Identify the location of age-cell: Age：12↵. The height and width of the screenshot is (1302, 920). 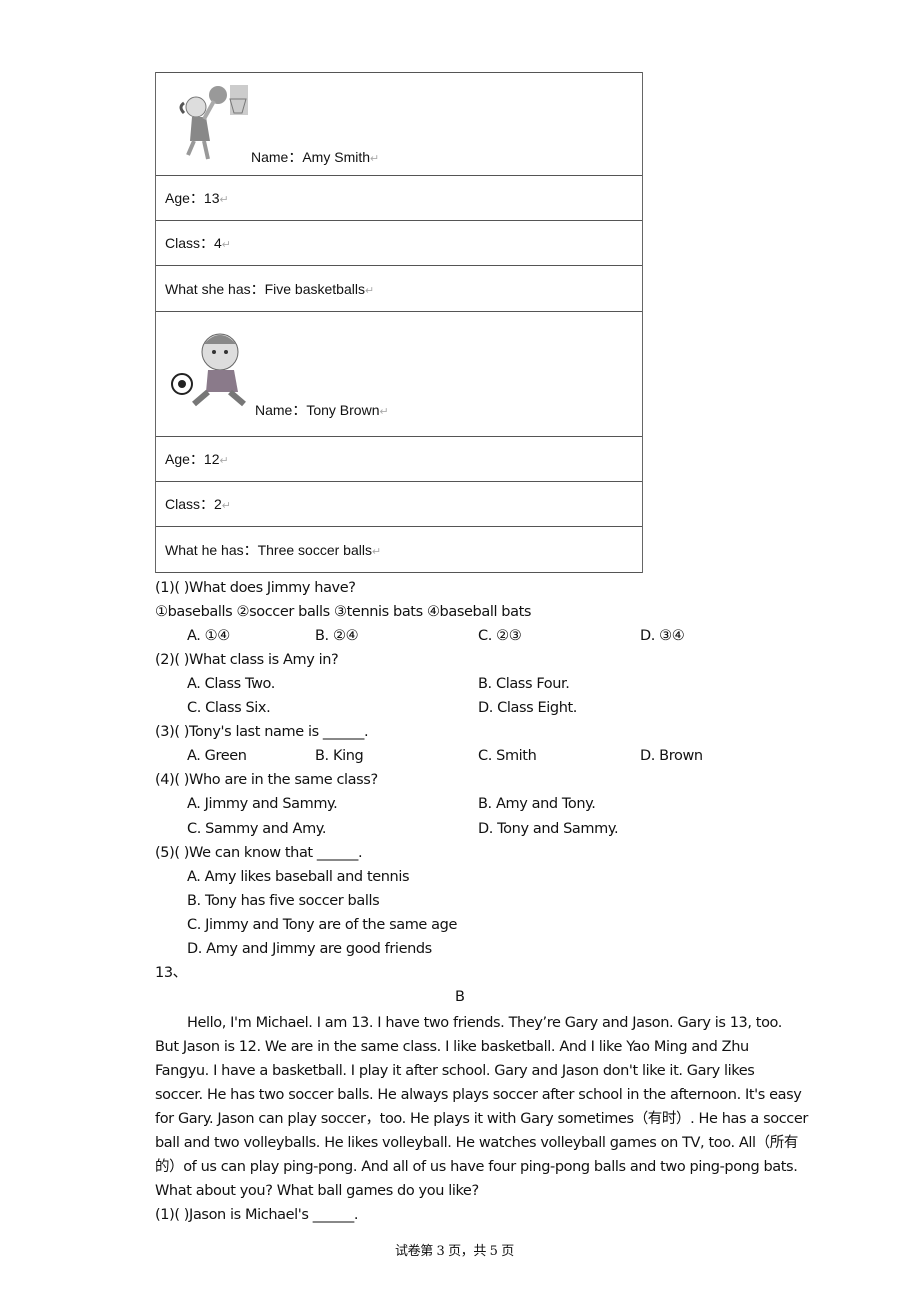
(197, 459).